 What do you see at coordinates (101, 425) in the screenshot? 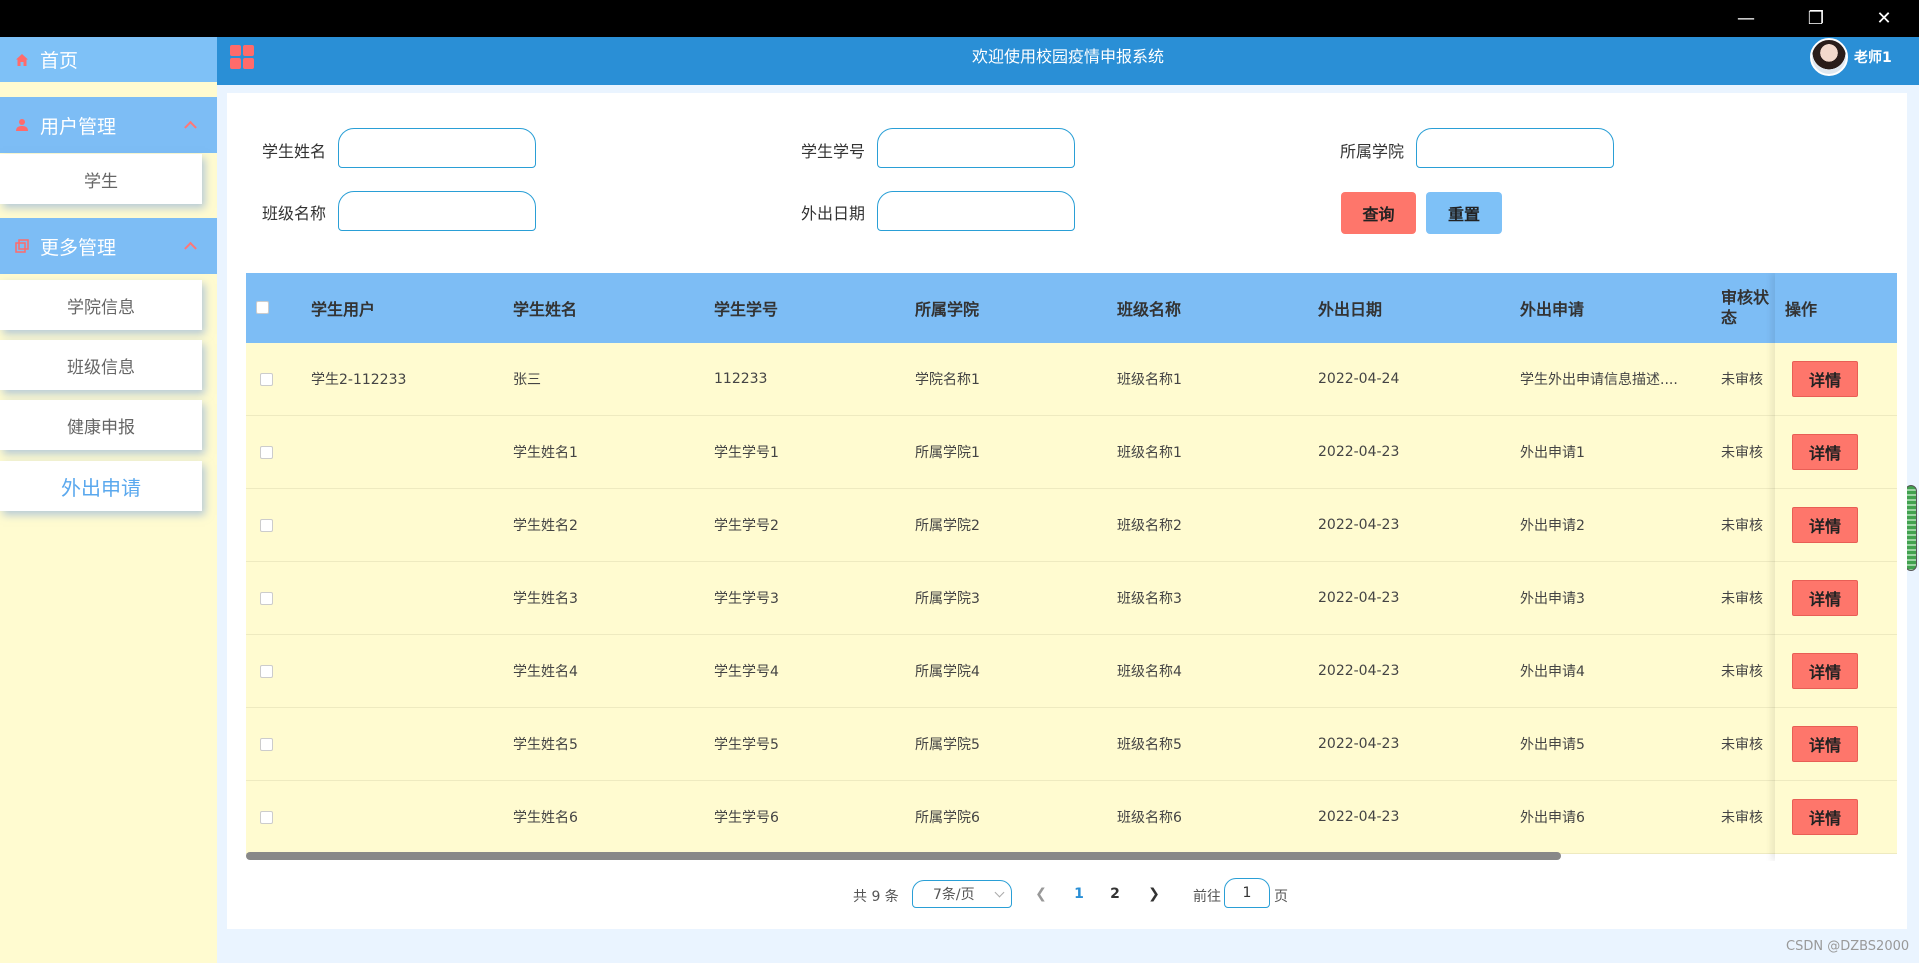
I see `sidebar-item-health-report: 健康申报` at bounding box center [101, 425].